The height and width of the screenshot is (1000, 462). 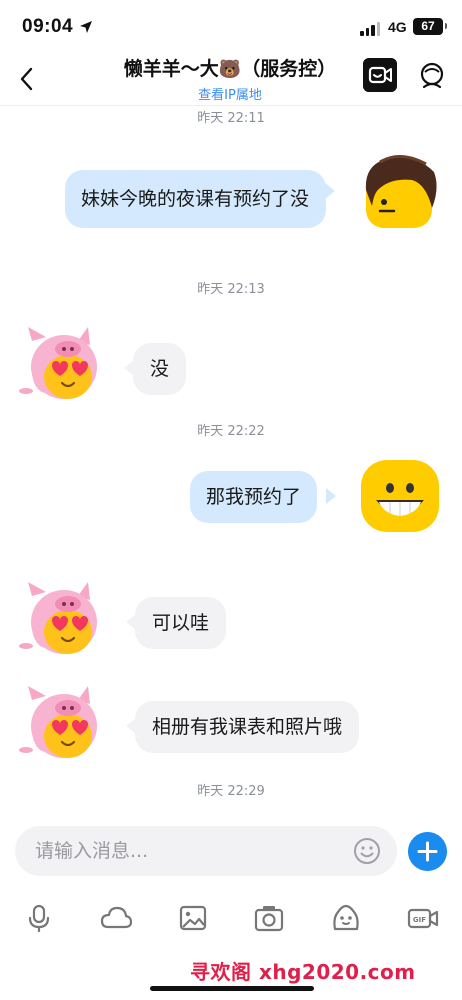 What do you see at coordinates (48, 26) in the screenshot?
I see `status-time: 09:04` at bounding box center [48, 26].